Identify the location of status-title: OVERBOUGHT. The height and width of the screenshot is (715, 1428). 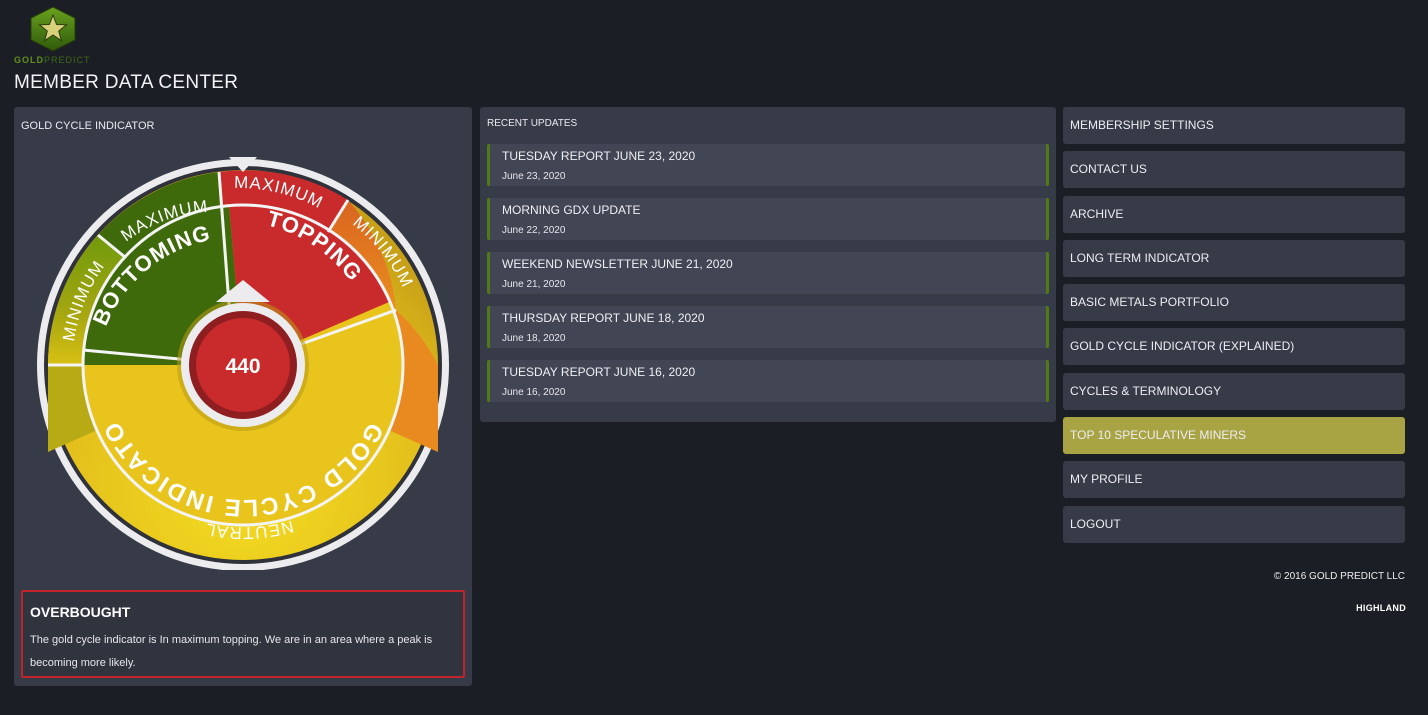
(80, 612).